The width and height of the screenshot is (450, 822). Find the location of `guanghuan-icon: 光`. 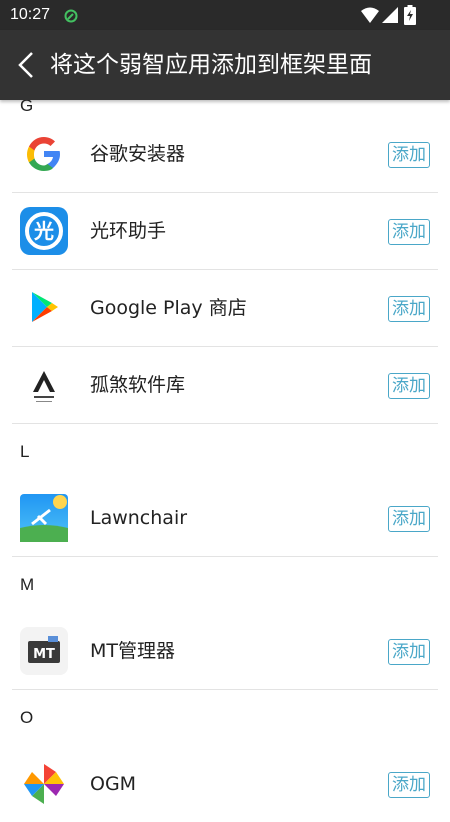

guanghuan-icon: 光 is located at coordinates (44, 231).